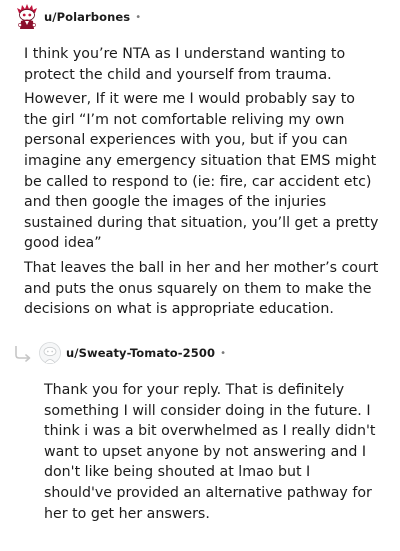 The image size is (400, 551). I want to click on comment-header: u/Polarbones •, so click(78, 17).